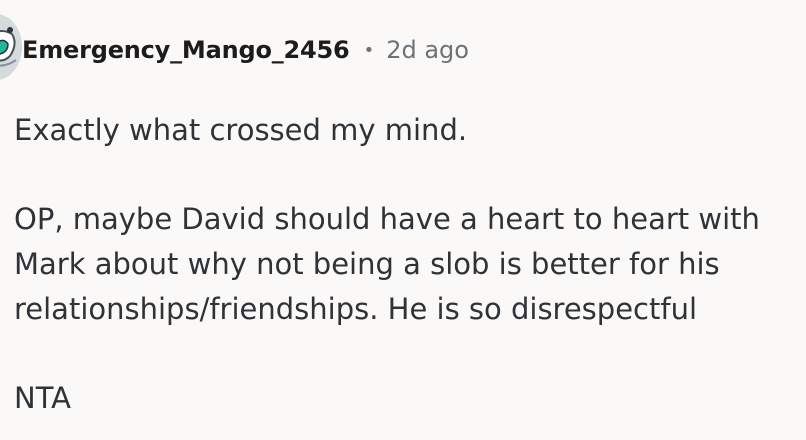 This screenshot has width=806, height=440. Describe the element at coordinates (241, 130) in the screenshot. I see `comment-paragraph: Exactly what crossed my mind.` at that location.